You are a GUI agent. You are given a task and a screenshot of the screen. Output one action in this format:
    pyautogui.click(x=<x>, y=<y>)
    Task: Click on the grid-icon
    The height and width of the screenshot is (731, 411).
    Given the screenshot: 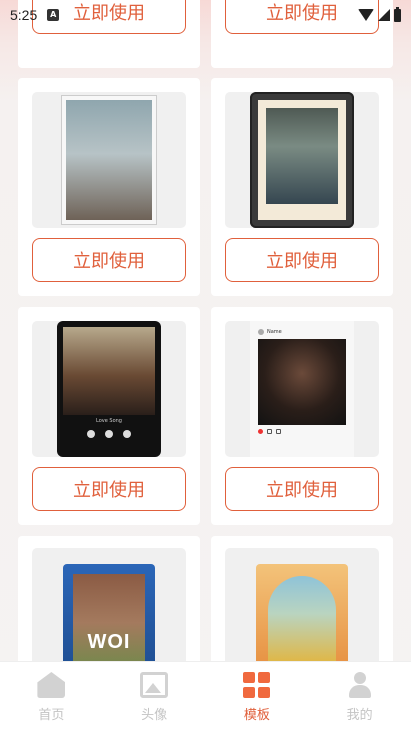 What is the action you would take?
    pyautogui.click(x=256, y=685)
    